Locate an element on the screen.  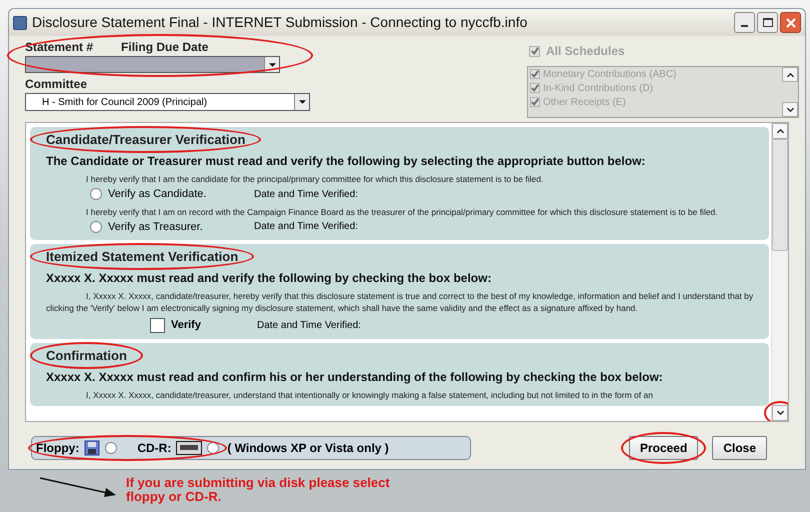
section-title: Itemized Statement Verification is located at coordinates (142, 256).